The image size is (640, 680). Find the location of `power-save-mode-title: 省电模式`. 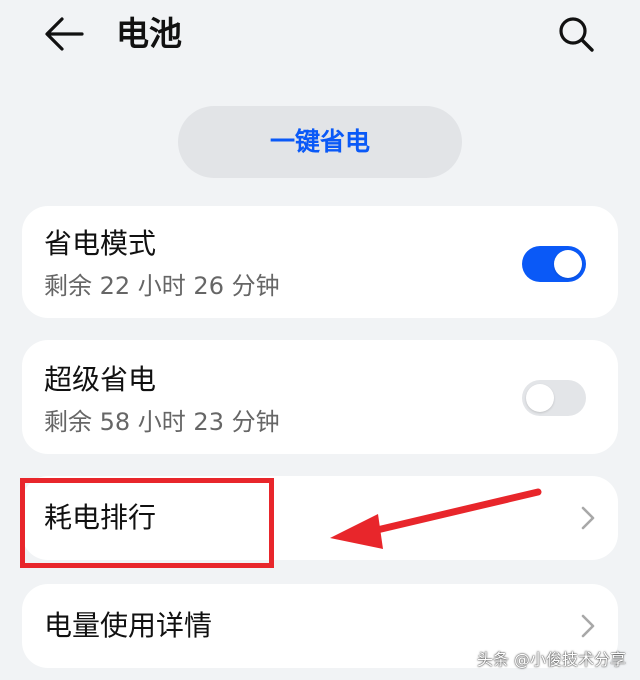

power-save-mode-title: 省电模式 is located at coordinates (100, 243).